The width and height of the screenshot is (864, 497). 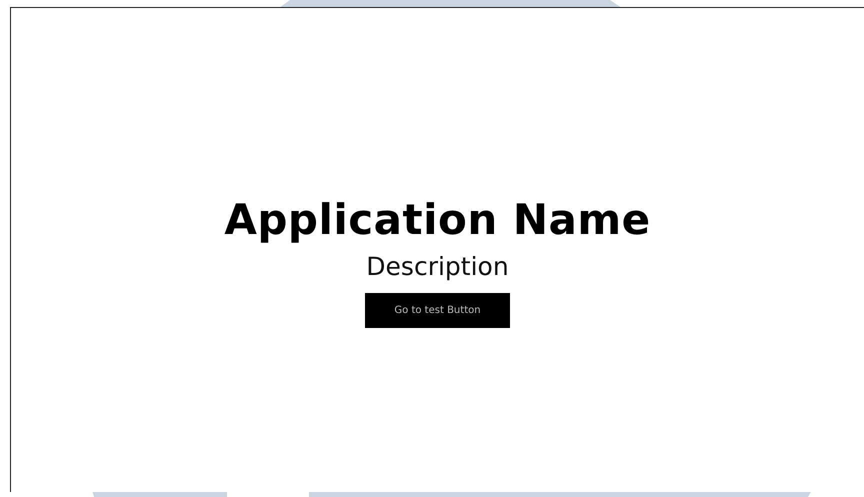 What do you see at coordinates (437, 267) in the screenshot?
I see `app-description: Description` at bounding box center [437, 267].